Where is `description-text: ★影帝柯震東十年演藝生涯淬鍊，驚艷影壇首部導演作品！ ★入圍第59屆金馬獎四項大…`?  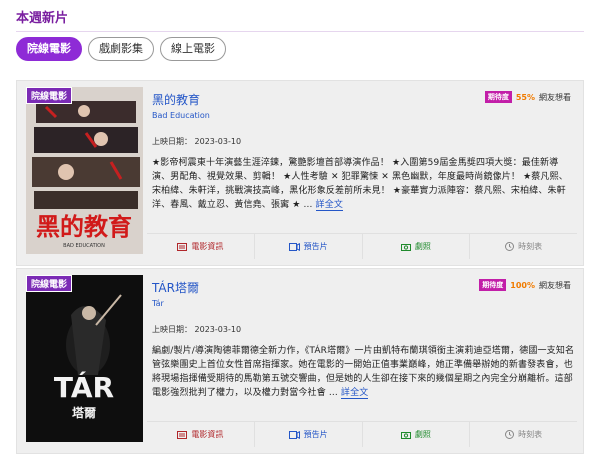 description-text: ★影帝柯震東十年演藝生涯淬鍊，驚艷影壇首部導演作品！ ★入圍第59屆金馬獎四項大… is located at coordinates (360, 184).